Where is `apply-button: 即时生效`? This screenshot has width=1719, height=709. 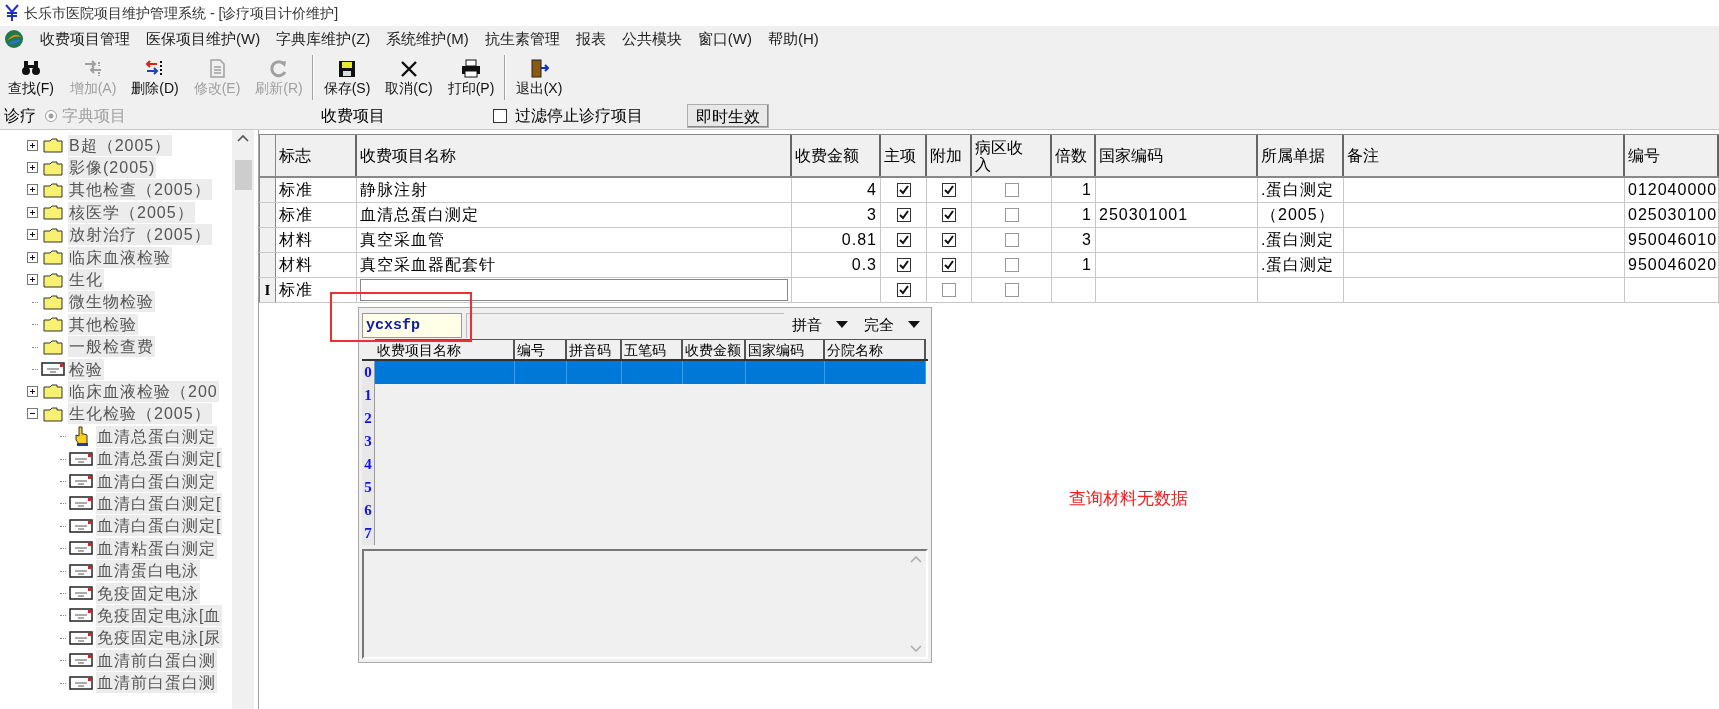
apply-button: 即时生效 is located at coordinates (728, 116).